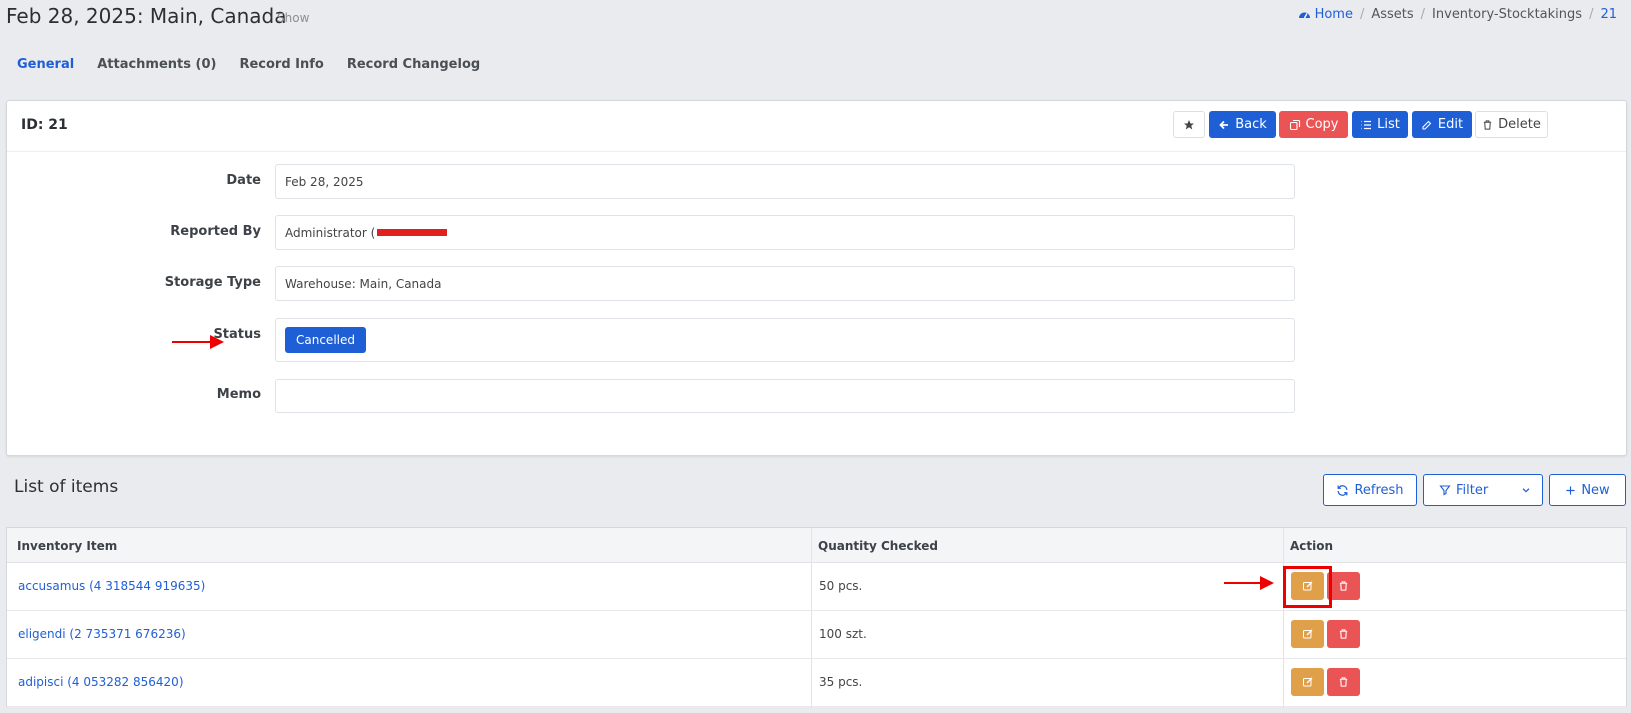  Describe the element at coordinates (44, 125) in the screenshot. I see `record-id: ID: 21` at that location.